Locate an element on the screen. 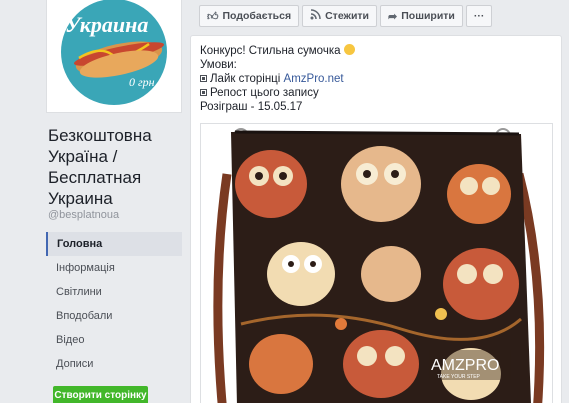 The width and height of the screenshot is (569, 403). smile-emoji-icon is located at coordinates (349, 49).